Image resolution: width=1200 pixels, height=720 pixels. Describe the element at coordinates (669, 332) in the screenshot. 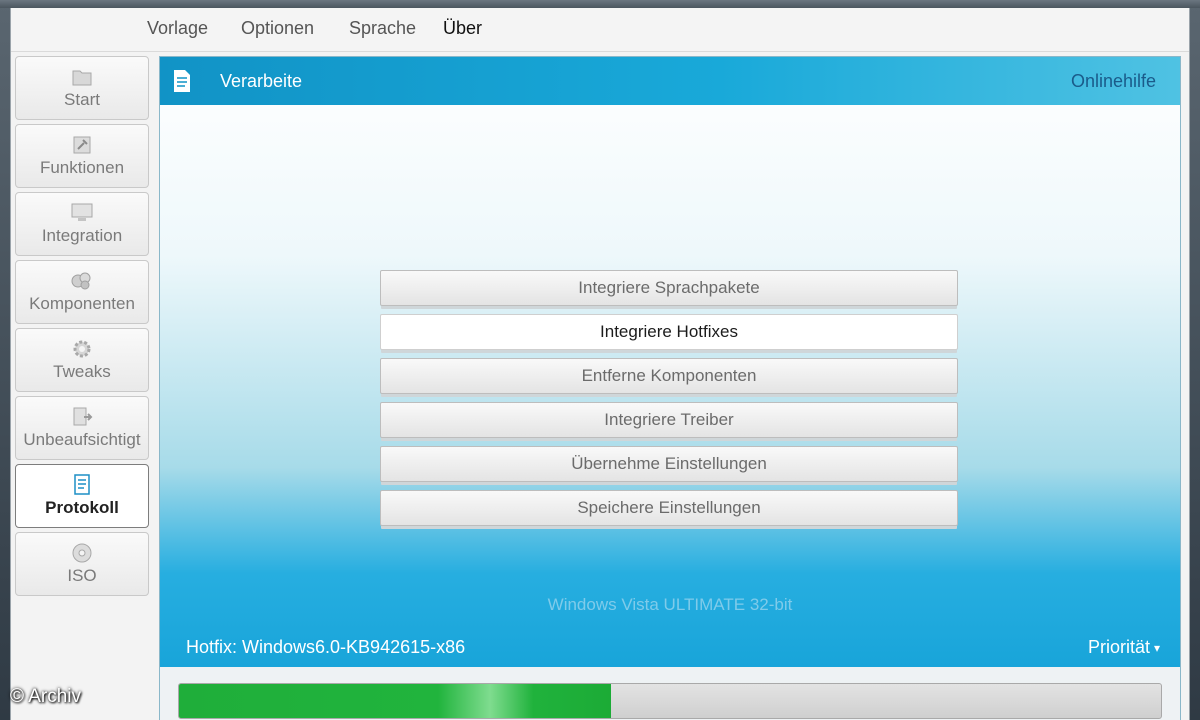

I see `integrate-hotfixes-button: Integriere Hotfixes` at that location.